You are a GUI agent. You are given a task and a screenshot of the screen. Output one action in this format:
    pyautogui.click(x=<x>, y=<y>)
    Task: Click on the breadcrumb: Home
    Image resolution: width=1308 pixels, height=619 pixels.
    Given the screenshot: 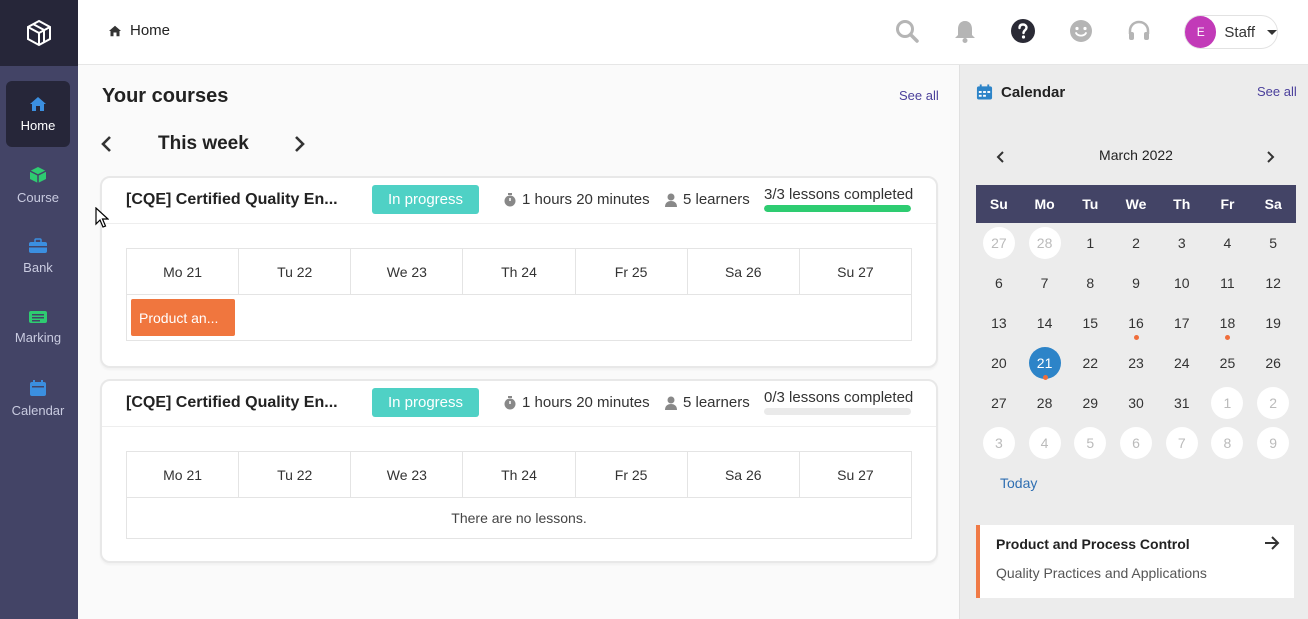 What is the action you would take?
    pyautogui.click(x=139, y=30)
    